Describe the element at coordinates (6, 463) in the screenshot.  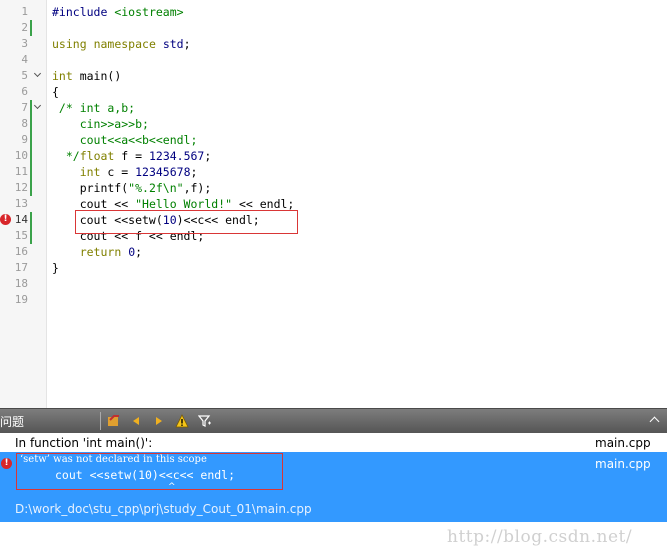
I see `error-icon: !` at that location.